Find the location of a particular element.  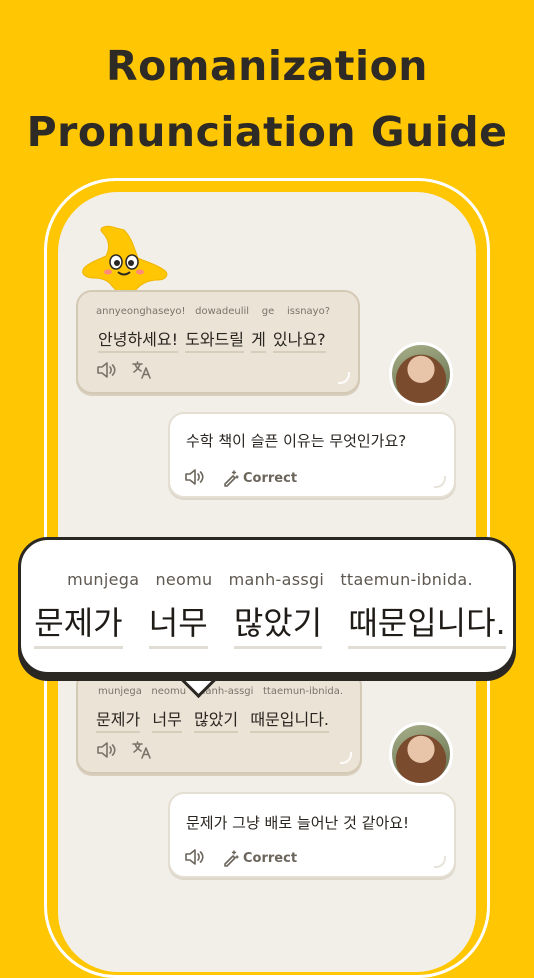

word: 게 is located at coordinates (258, 339).